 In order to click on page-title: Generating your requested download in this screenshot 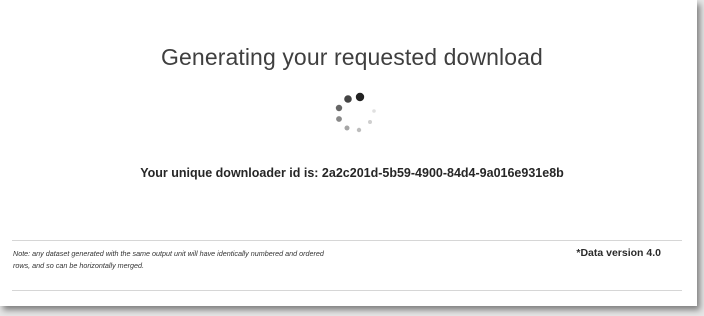, I will do `click(352, 57)`.